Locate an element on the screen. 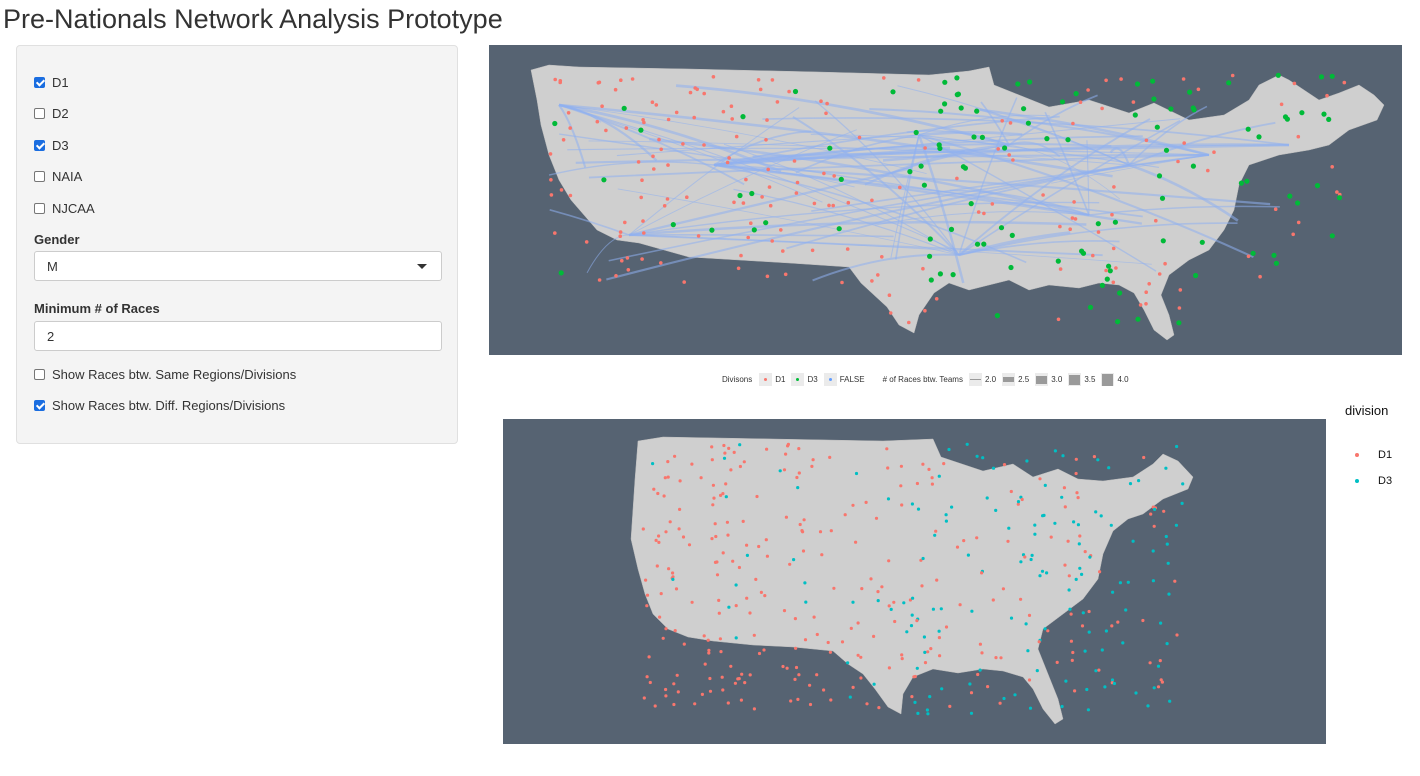 This screenshot has width=1420, height=776. division-legend-title: division is located at coordinates (1367, 410).